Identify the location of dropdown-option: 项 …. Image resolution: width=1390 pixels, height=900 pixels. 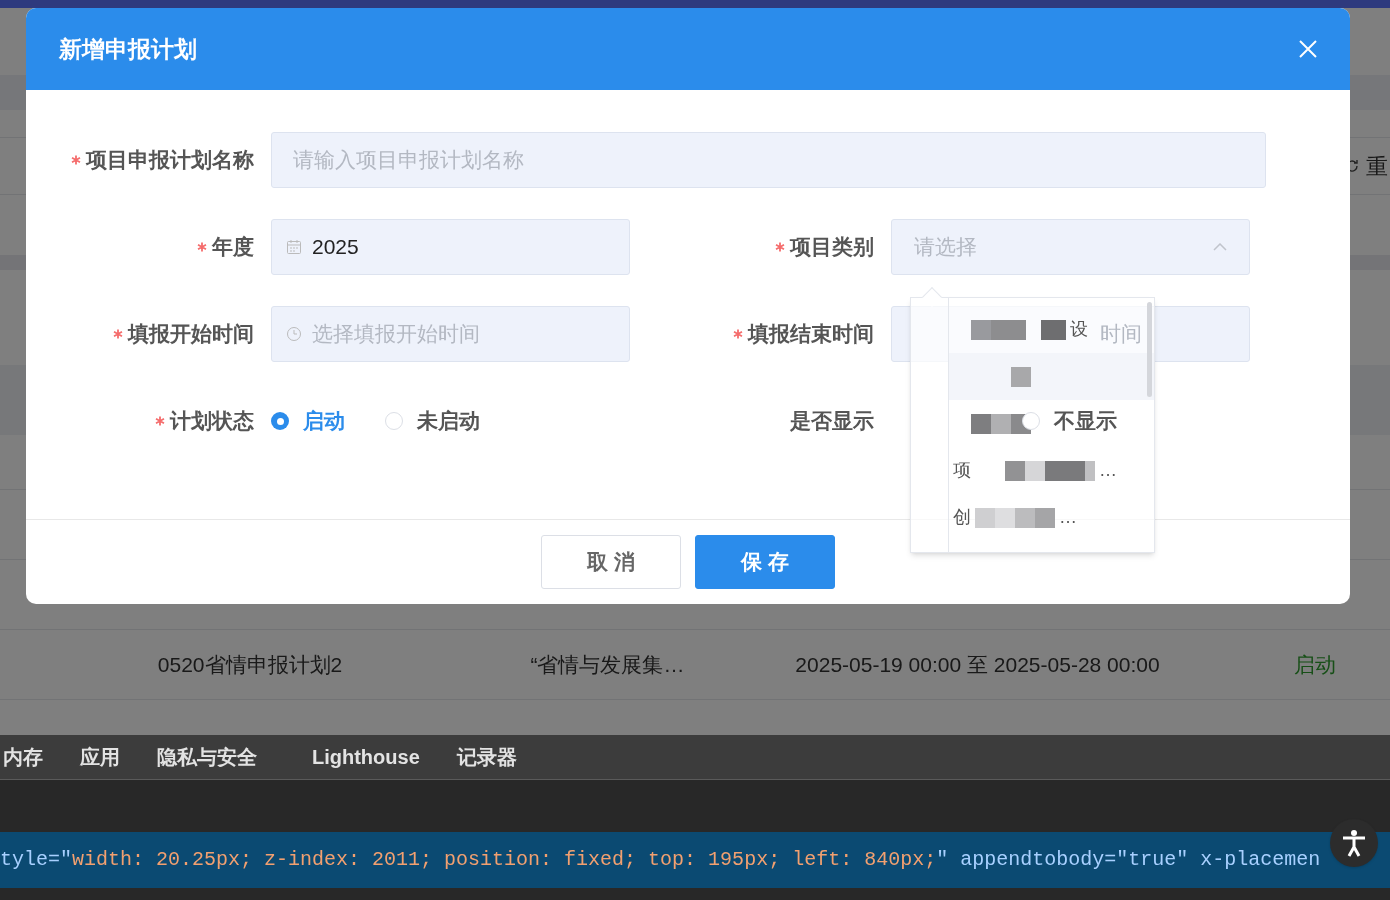
(1034, 470).